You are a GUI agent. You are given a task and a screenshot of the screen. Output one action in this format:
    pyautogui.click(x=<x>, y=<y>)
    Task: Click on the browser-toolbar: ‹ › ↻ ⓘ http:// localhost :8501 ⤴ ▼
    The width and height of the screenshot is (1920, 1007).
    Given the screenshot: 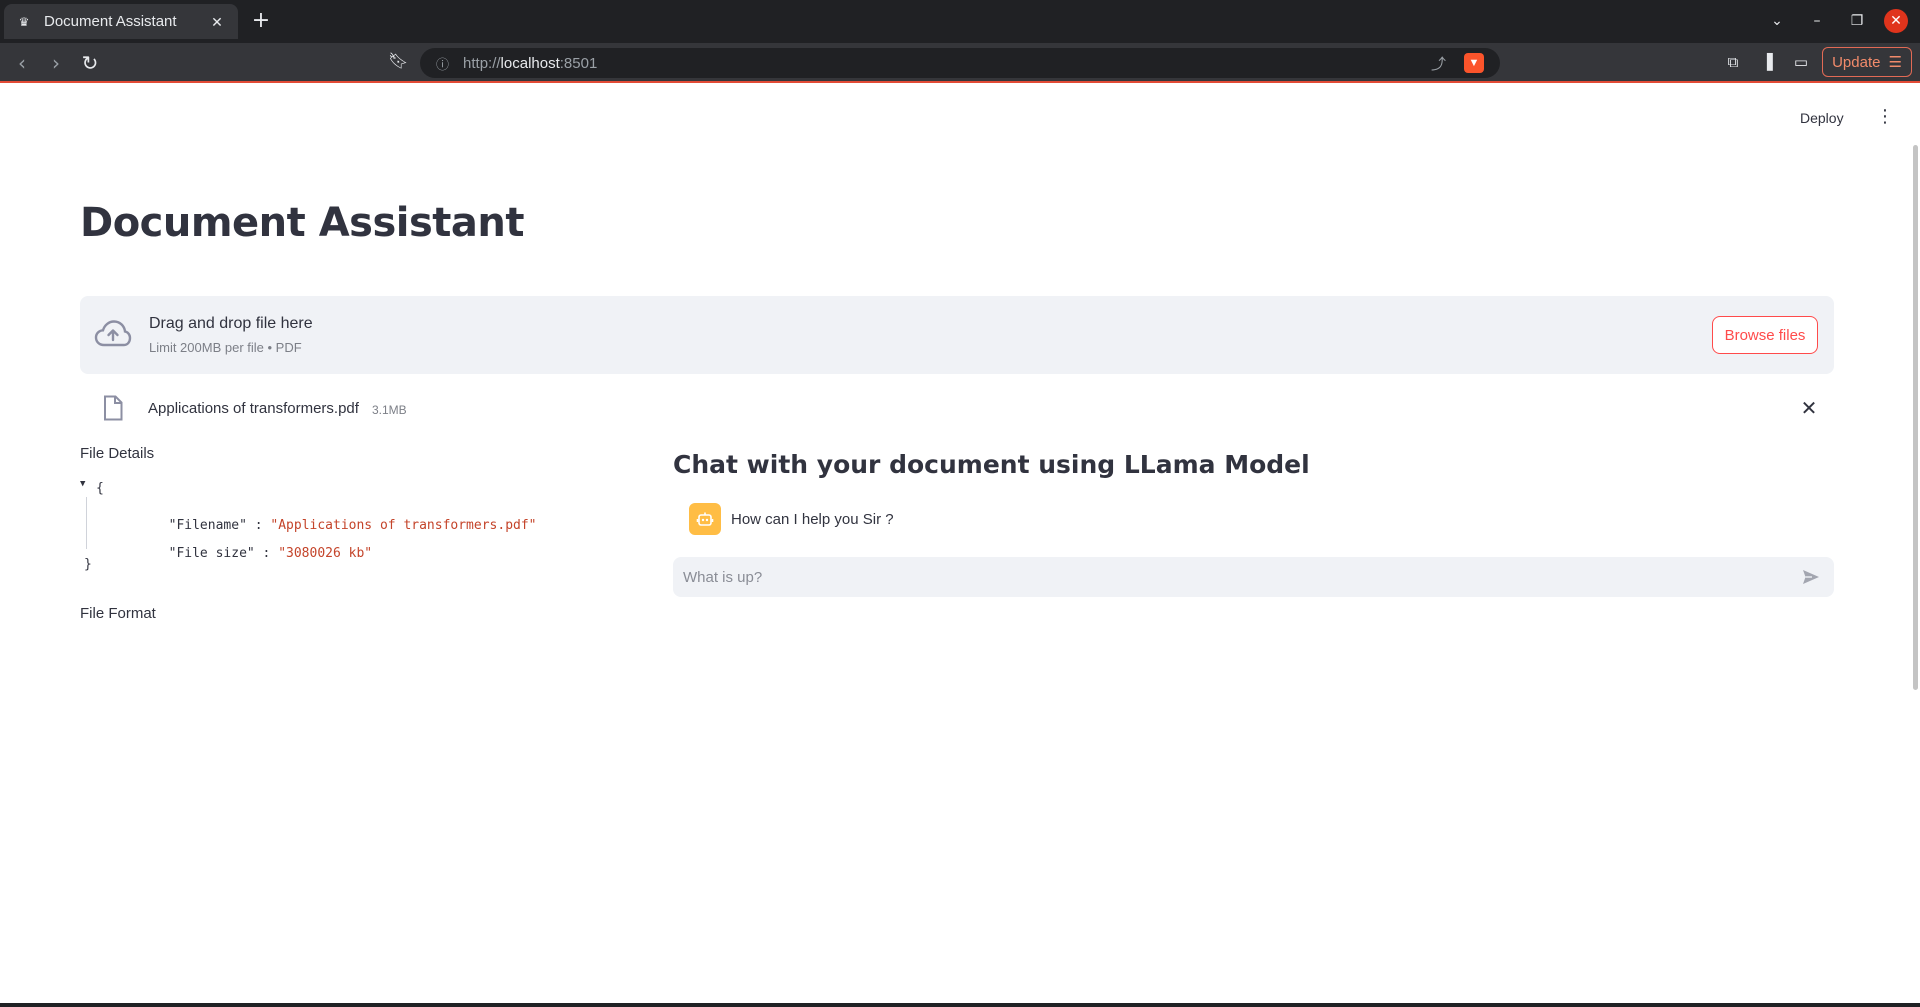 What is the action you would take?
    pyautogui.click(x=960, y=63)
    